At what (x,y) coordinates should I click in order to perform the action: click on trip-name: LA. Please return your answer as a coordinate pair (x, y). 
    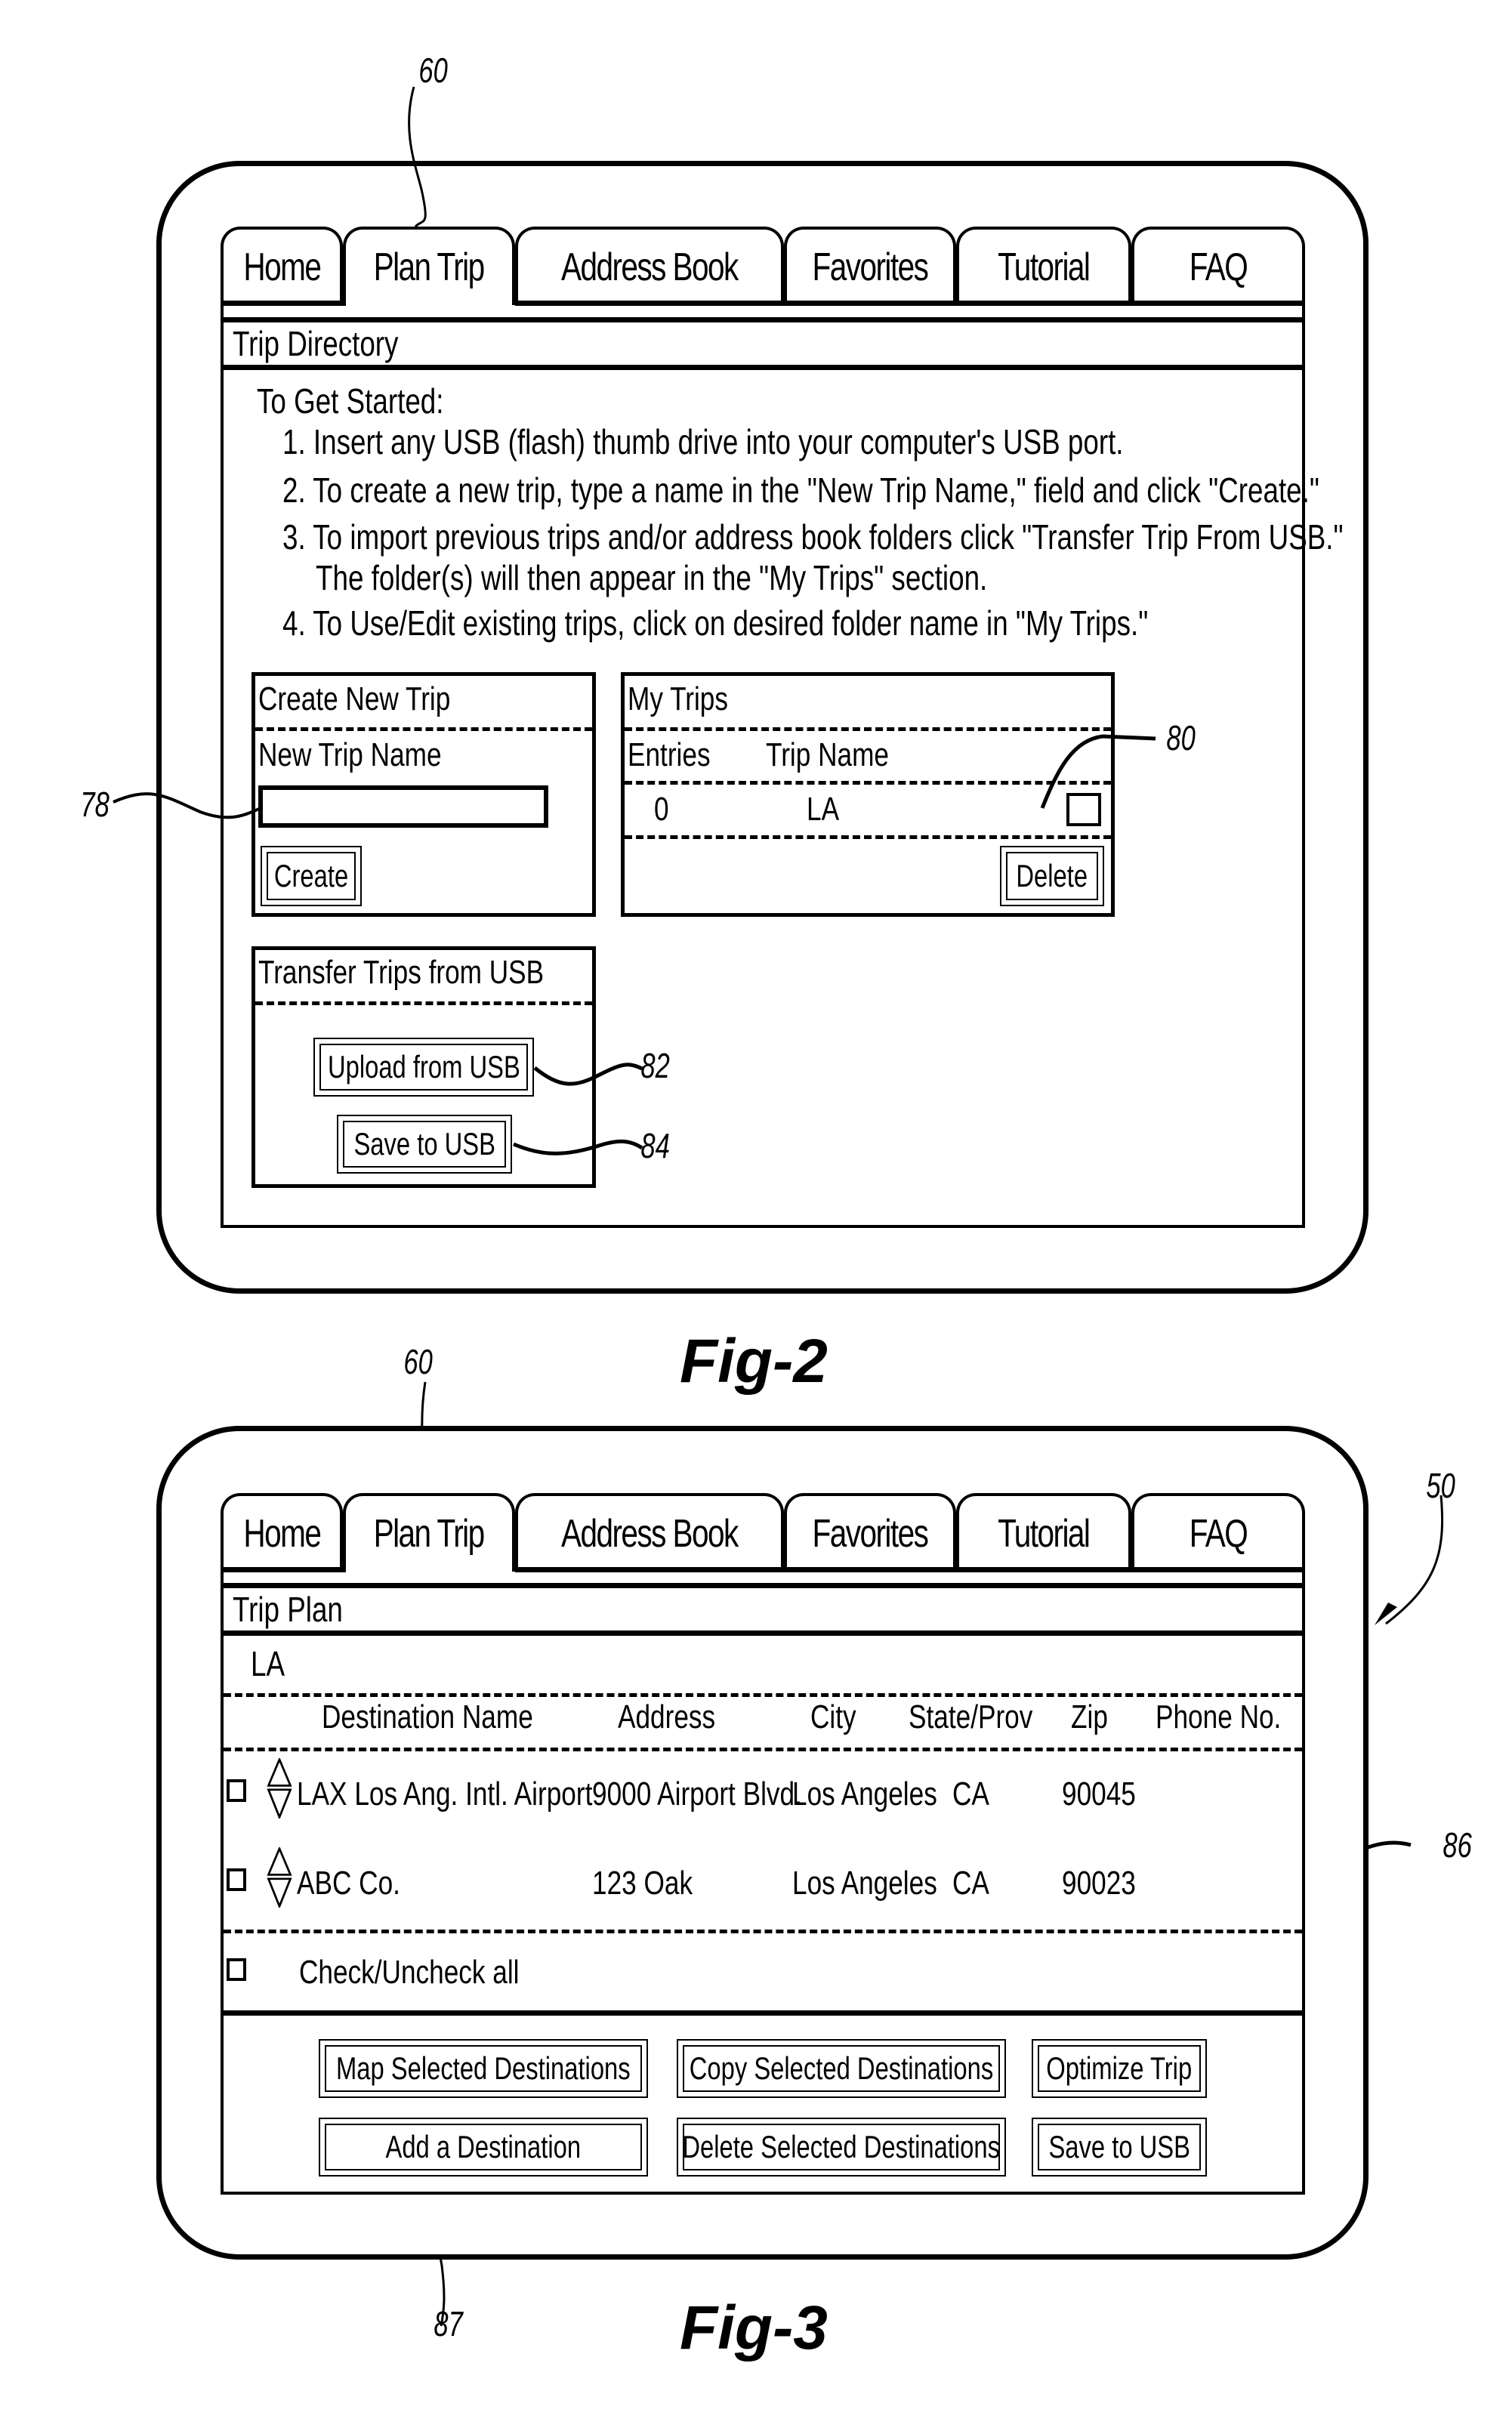
    Looking at the image, I should click on (268, 1664).